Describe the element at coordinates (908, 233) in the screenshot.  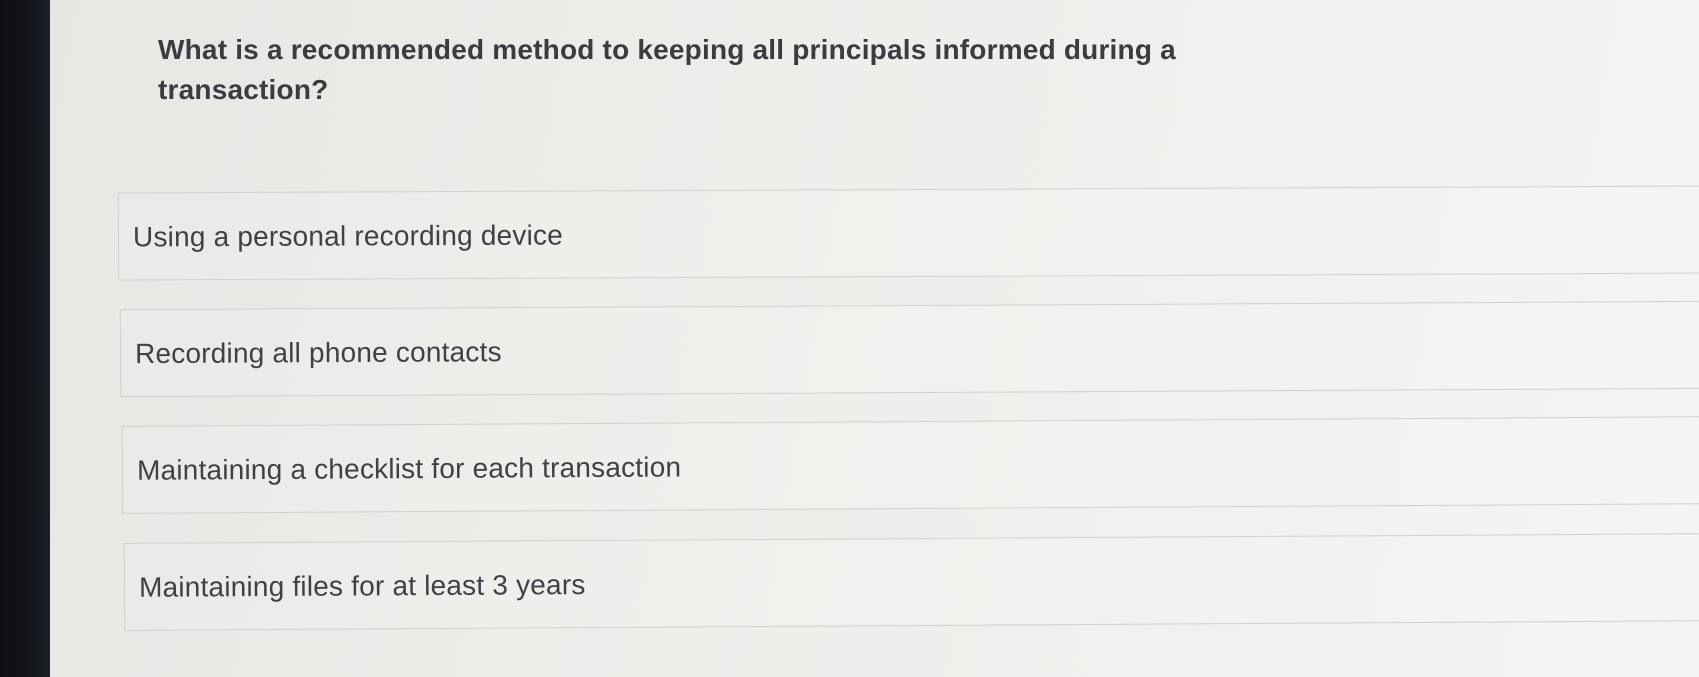
I see `answer-option-1: Using a personal recording device` at that location.